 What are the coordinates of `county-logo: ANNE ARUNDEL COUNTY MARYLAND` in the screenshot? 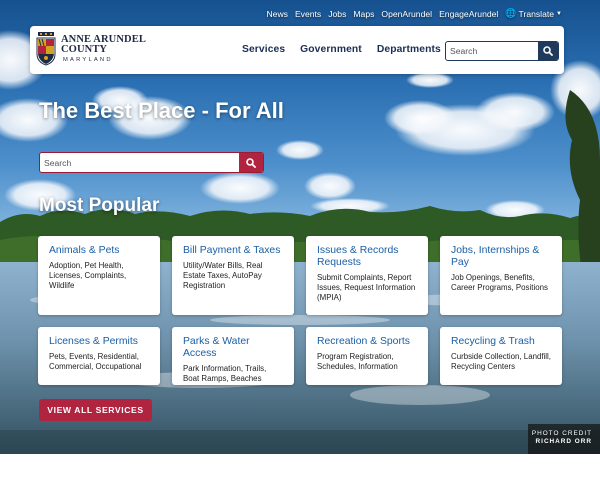 It's located at (91, 49).